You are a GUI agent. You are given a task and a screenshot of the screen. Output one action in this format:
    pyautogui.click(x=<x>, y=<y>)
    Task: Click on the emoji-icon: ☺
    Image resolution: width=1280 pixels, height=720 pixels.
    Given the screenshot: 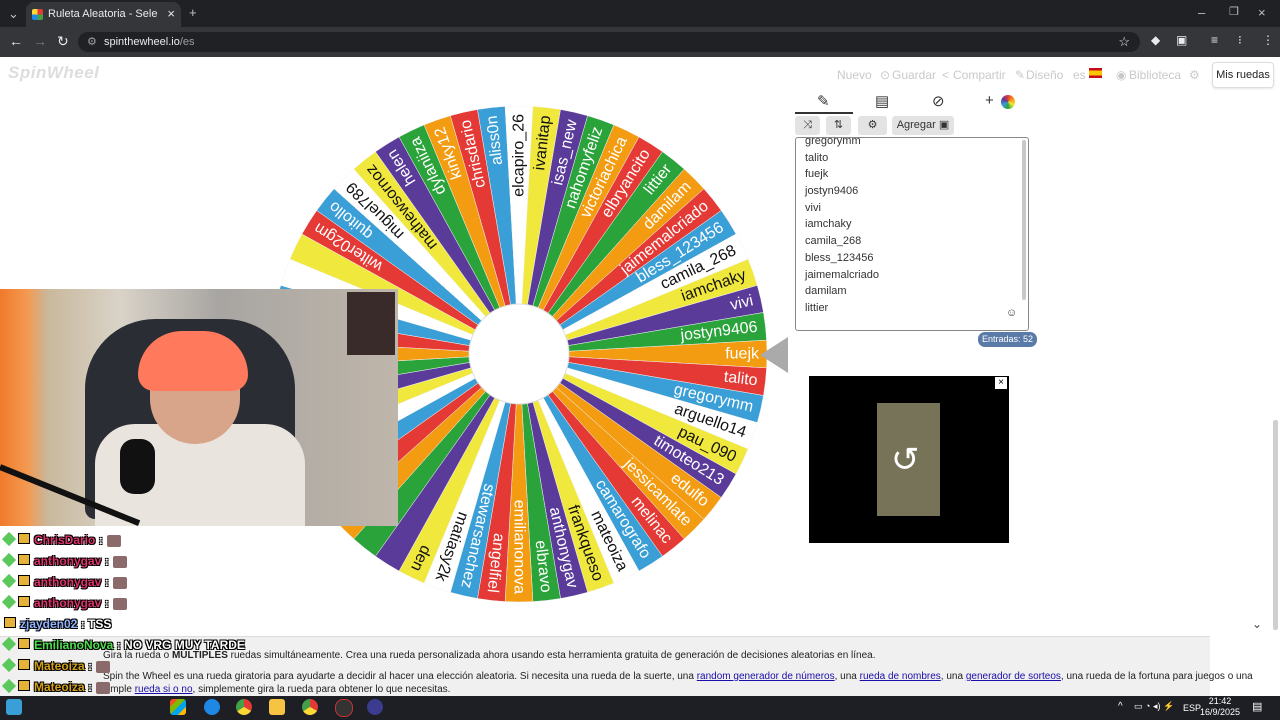 What is the action you would take?
    pyautogui.click(x=1011, y=313)
    